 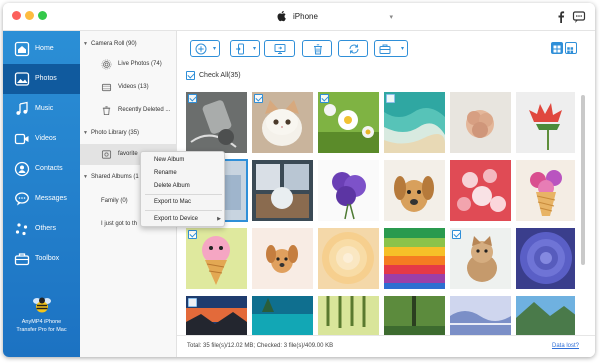 What do you see at coordinates (115, 177) in the screenshot?
I see `tree-item-label: Shared Albums (1` at bounding box center [115, 177].